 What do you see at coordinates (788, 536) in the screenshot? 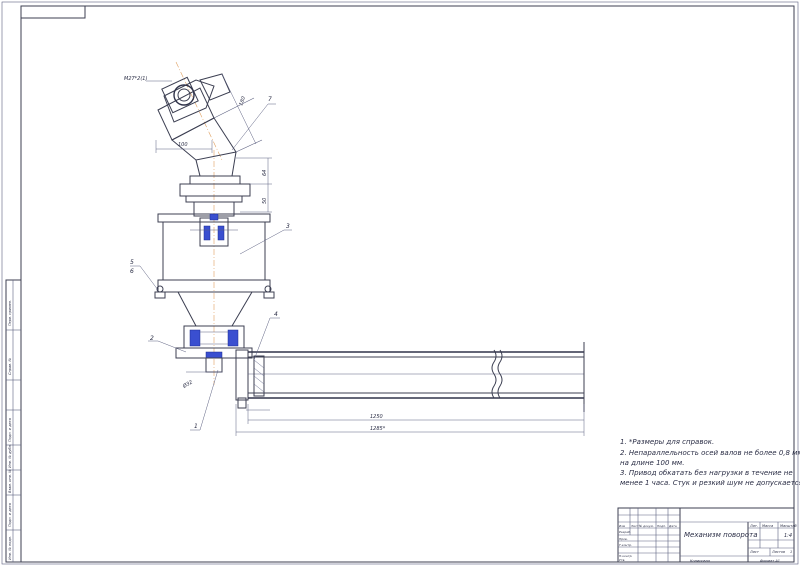
I see `tb-scale-value: 1:4` at bounding box center [788, 536].